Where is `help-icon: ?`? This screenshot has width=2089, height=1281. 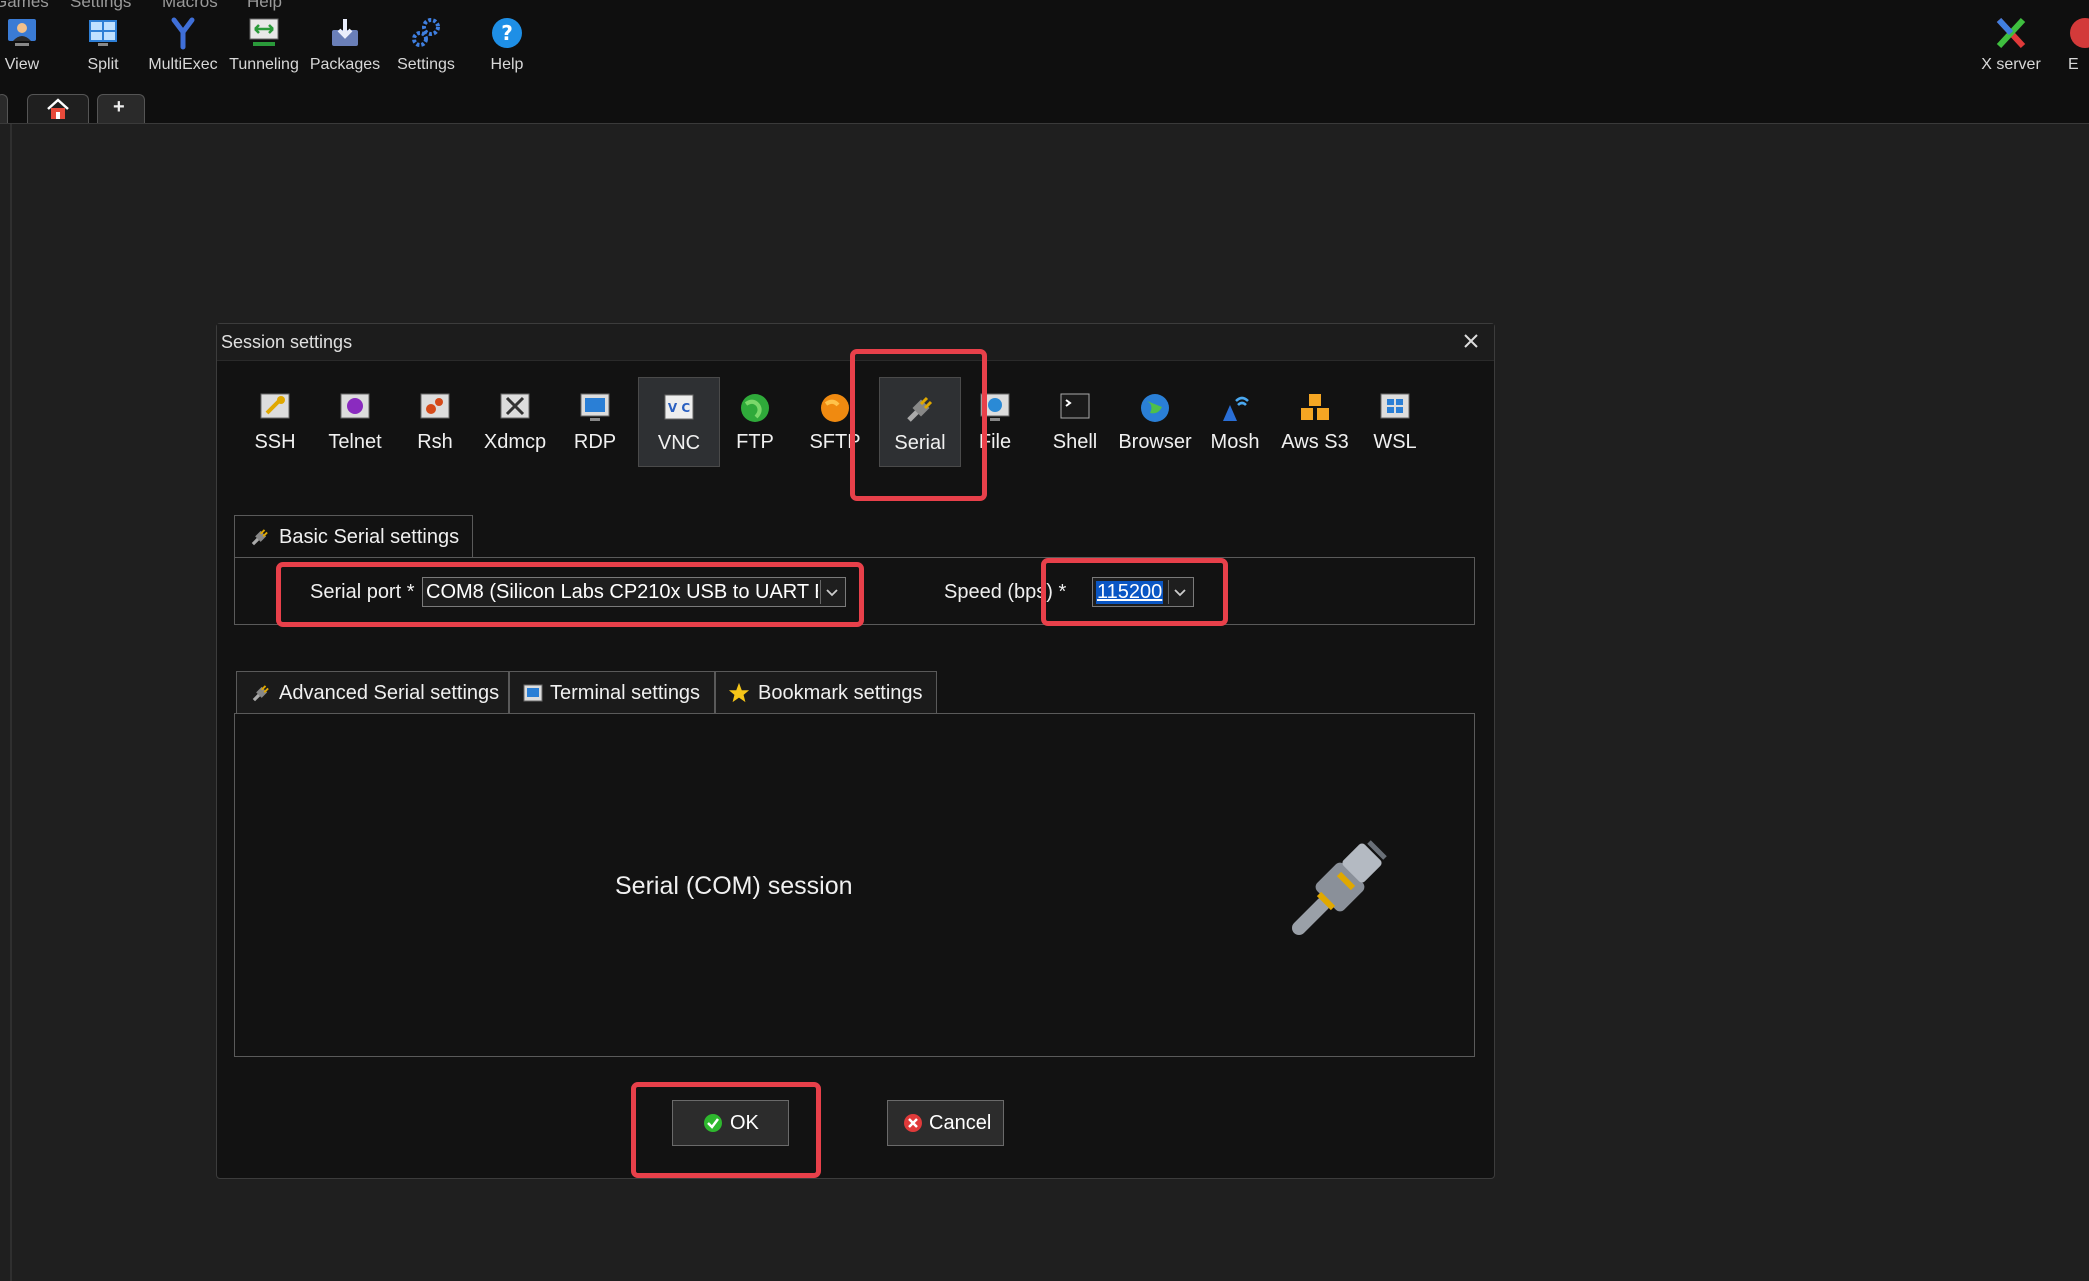
help-icon: ? is located at coordinates (507, 33).